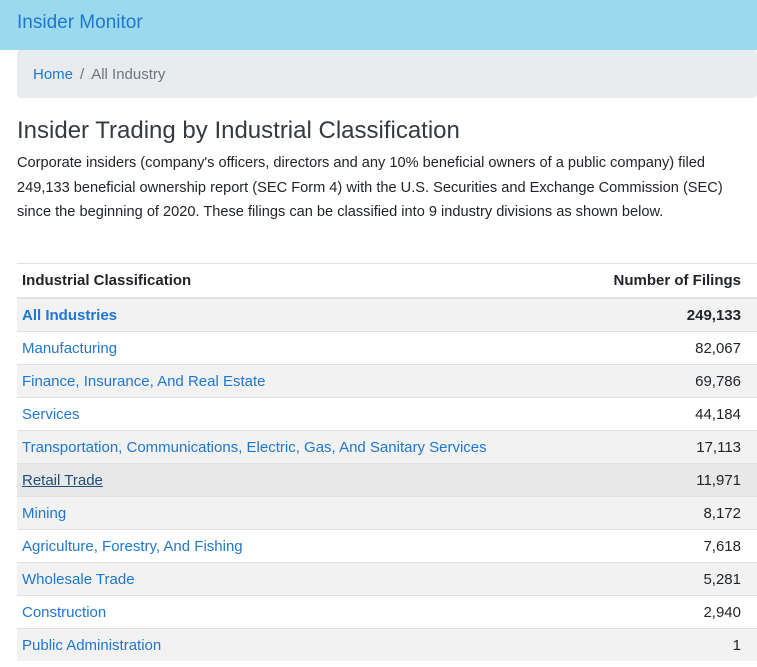 The height and width of the screenshot is (667, 757). Describe the element at coordinates (44, 513) in the screenshot. I see `industry-link-mining: Mining` at that location.